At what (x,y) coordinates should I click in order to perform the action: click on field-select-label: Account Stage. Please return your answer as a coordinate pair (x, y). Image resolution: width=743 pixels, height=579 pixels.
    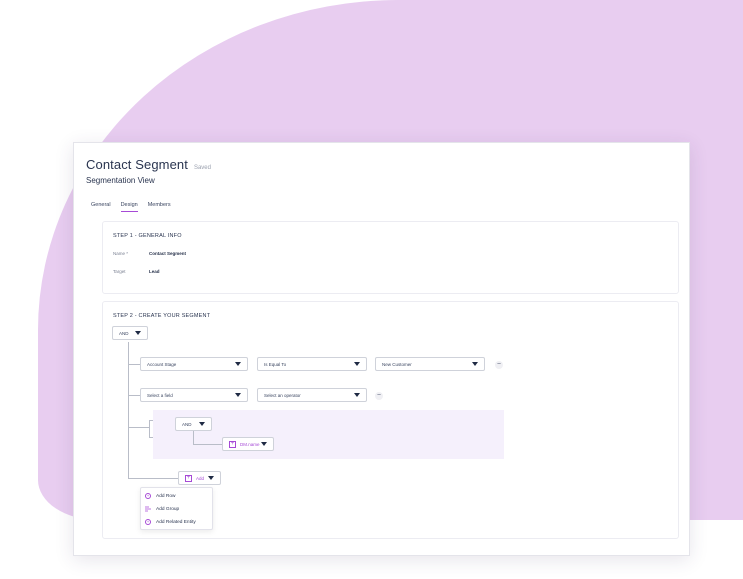
    Looking at the image, I should click on (162, 364).